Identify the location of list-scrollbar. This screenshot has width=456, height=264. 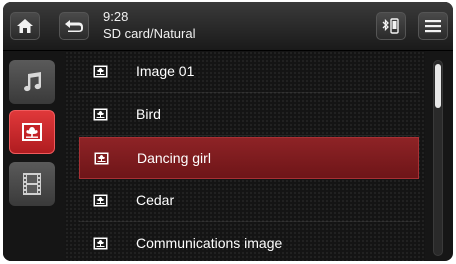
(438, 158).